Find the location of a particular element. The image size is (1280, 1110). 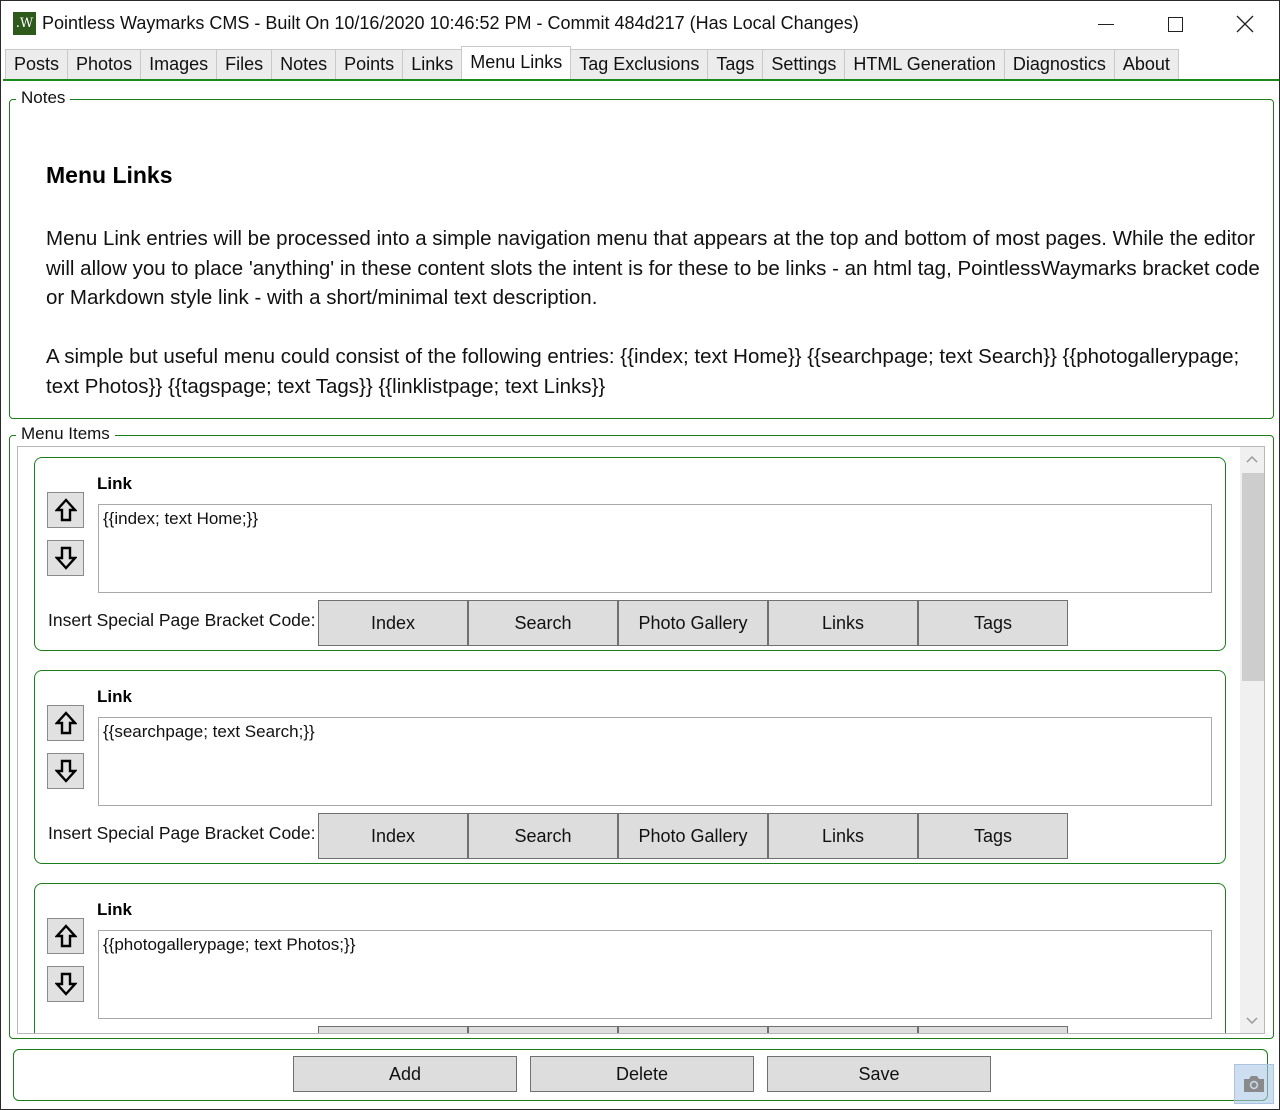

link-input: {{searchpage; text Search;}} is located at coordinates (655, 761).